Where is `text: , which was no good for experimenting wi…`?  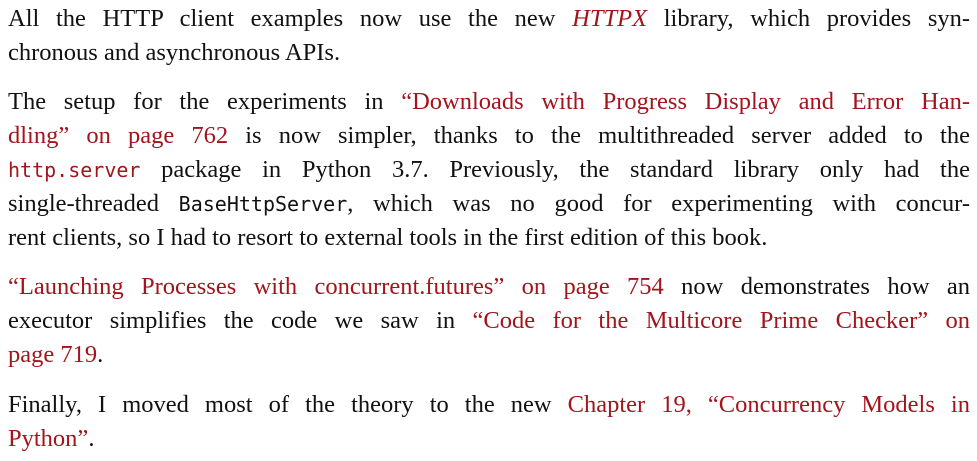 text: , which was no good for experimenting wi… is located at coordinates (658, 203).